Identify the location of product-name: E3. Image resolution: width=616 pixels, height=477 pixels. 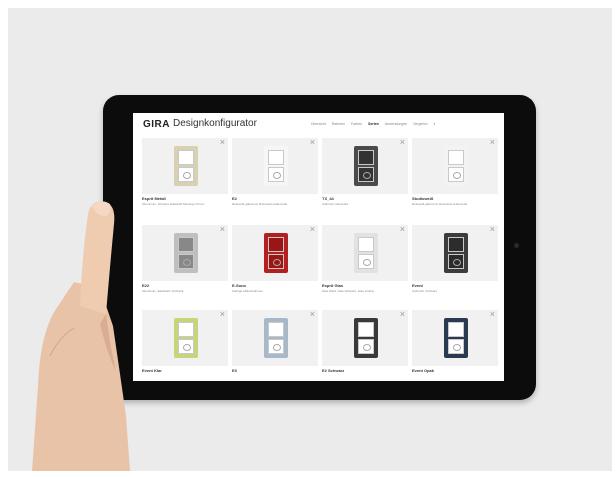
(234, 370).